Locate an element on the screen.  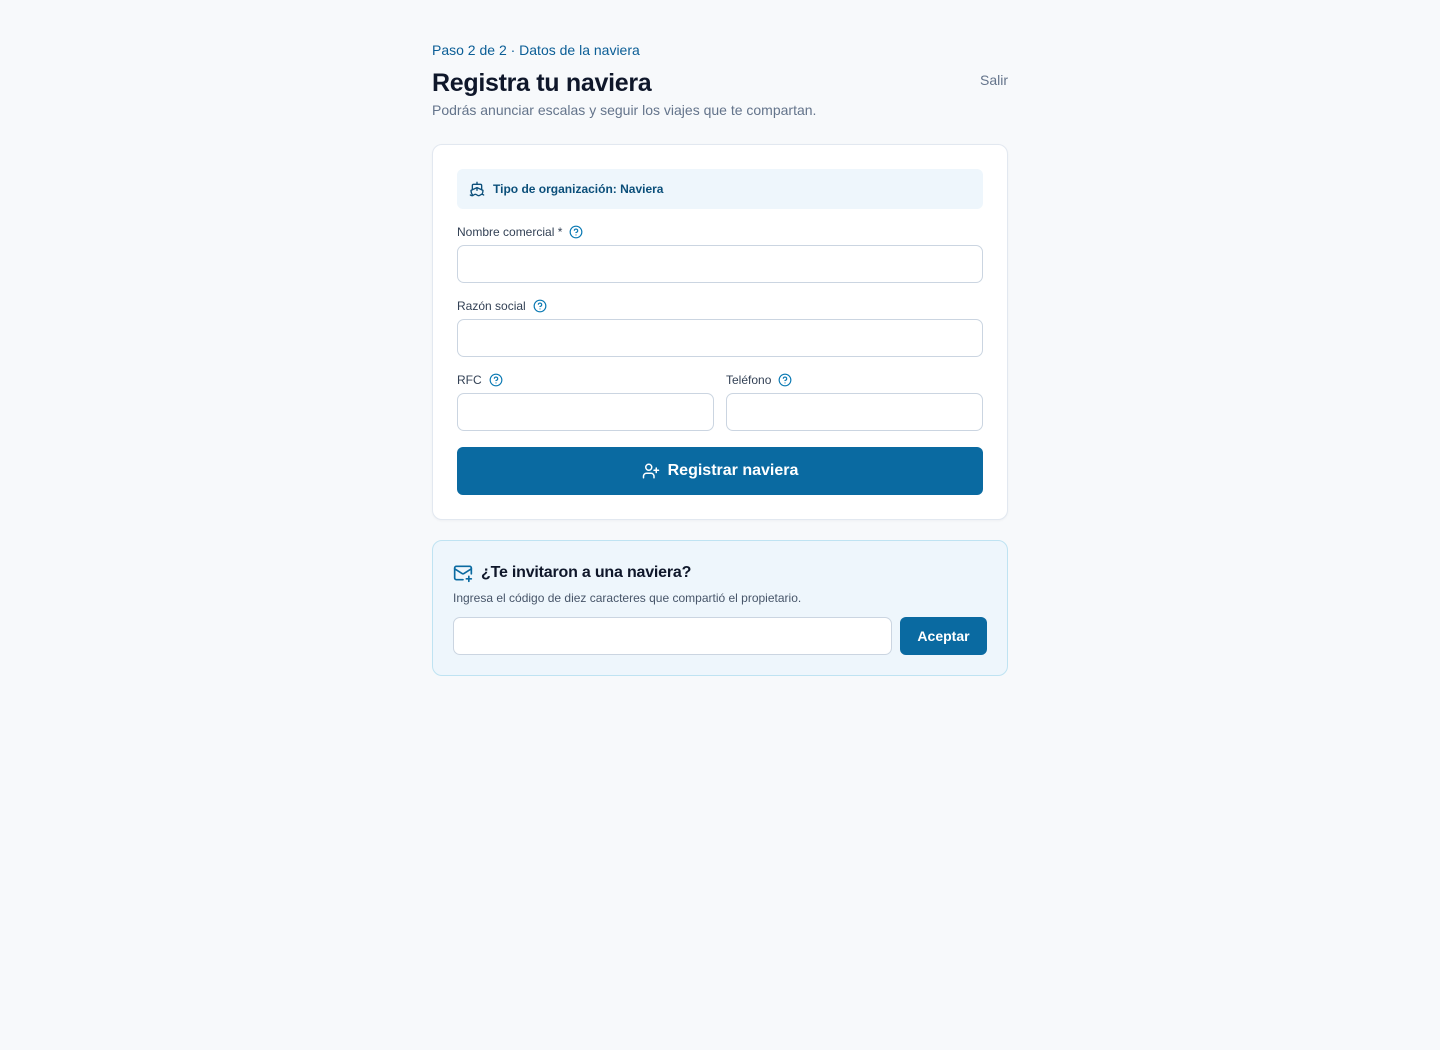
telefono-label-text: Teléfono is located at coordinates (749, 380).